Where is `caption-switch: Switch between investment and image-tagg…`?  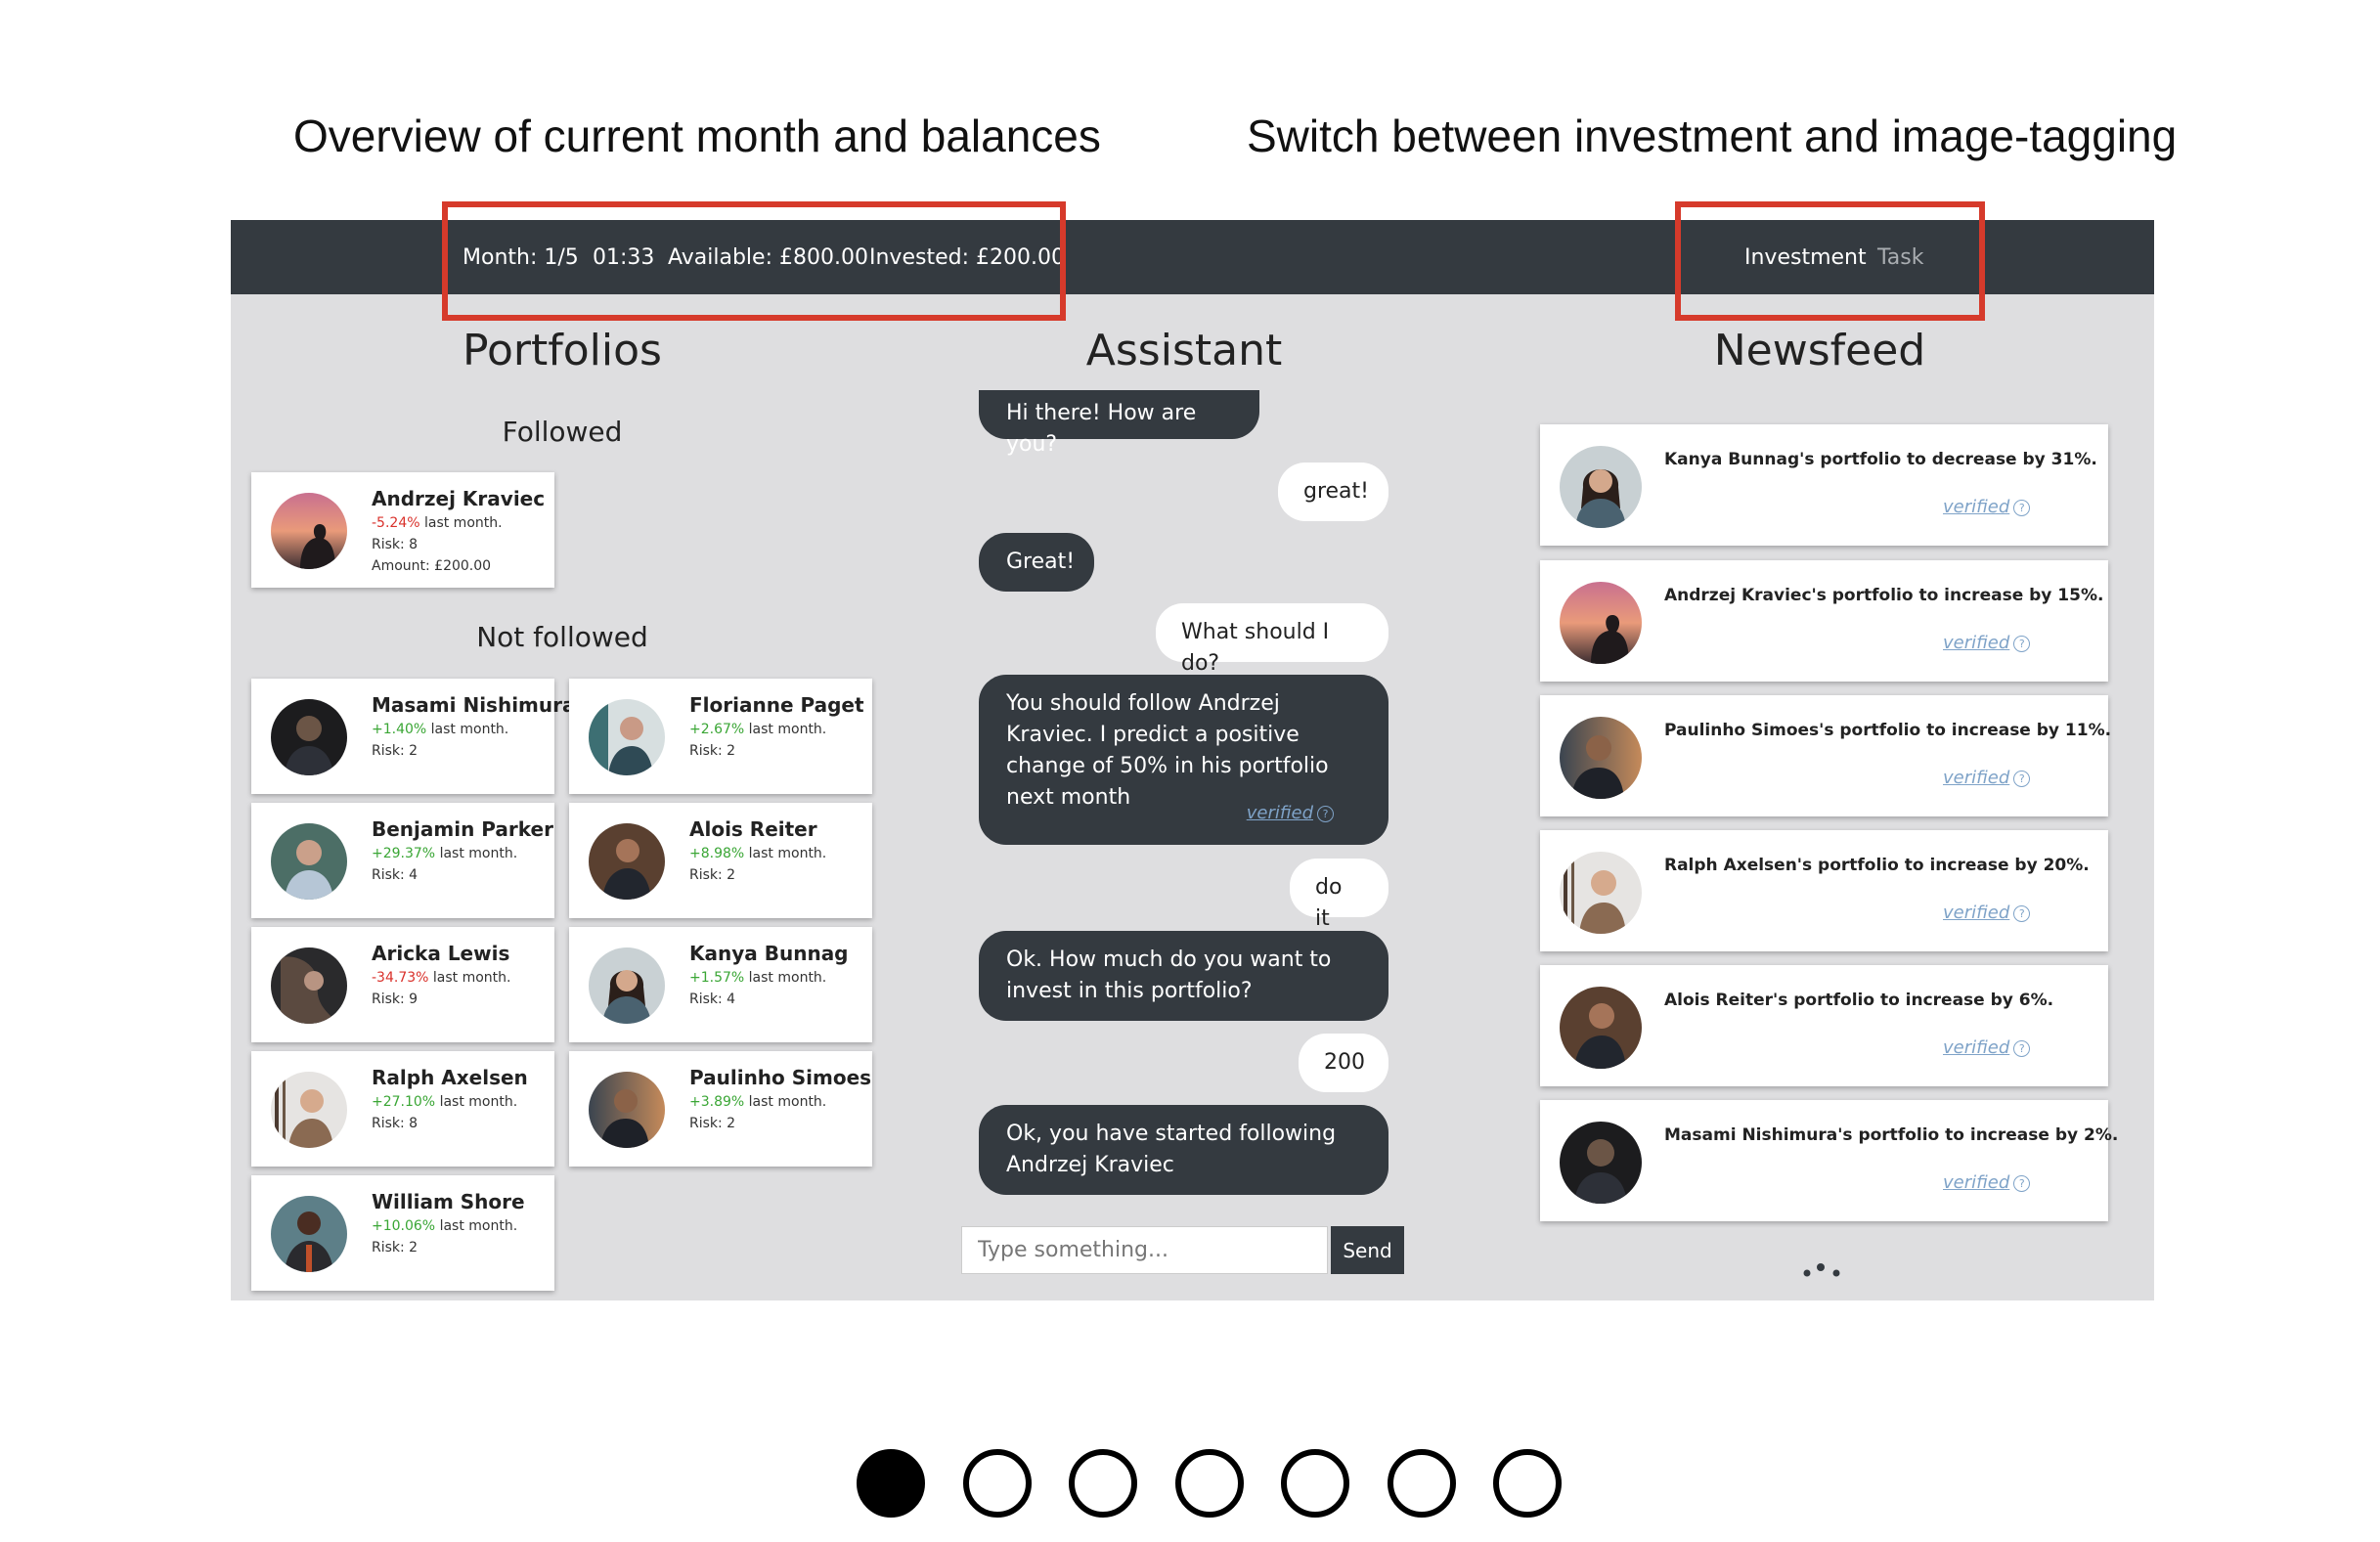
caption-switch: Switch between investment and image-tagg… is located at coordinates (1712, 135).